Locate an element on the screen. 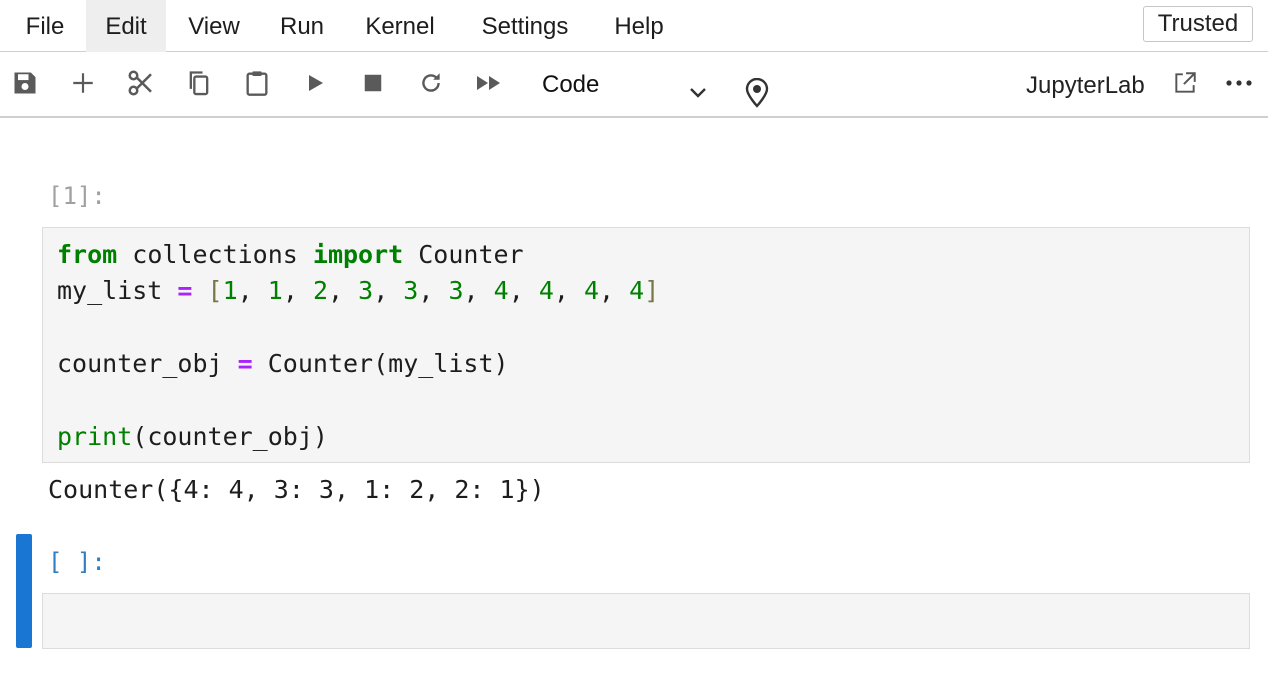 This screenshot has height=688, width=1268. menu-edit: Edit is located at coordinates (126, 26).